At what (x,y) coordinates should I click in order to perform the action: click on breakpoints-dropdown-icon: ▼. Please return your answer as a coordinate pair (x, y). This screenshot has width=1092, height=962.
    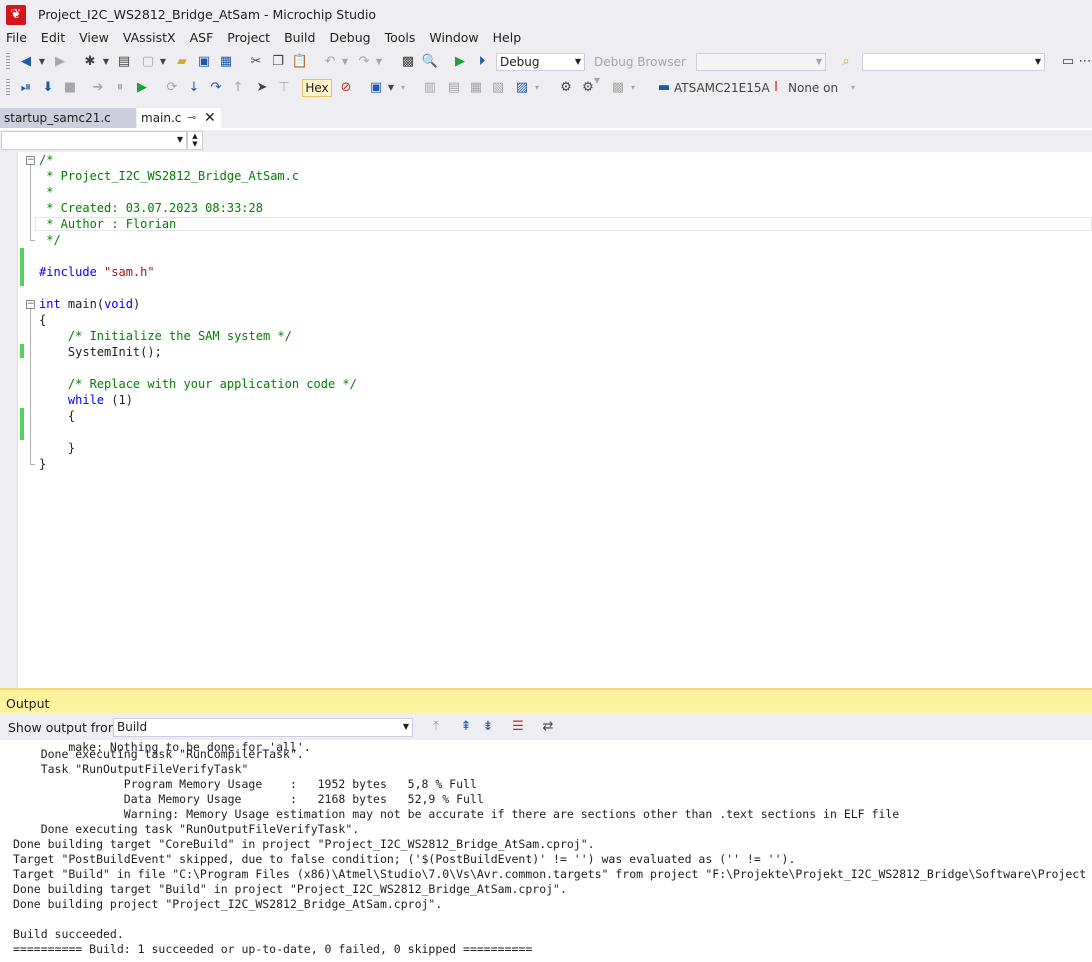
    Looking at the image, I should click on (391, 88).